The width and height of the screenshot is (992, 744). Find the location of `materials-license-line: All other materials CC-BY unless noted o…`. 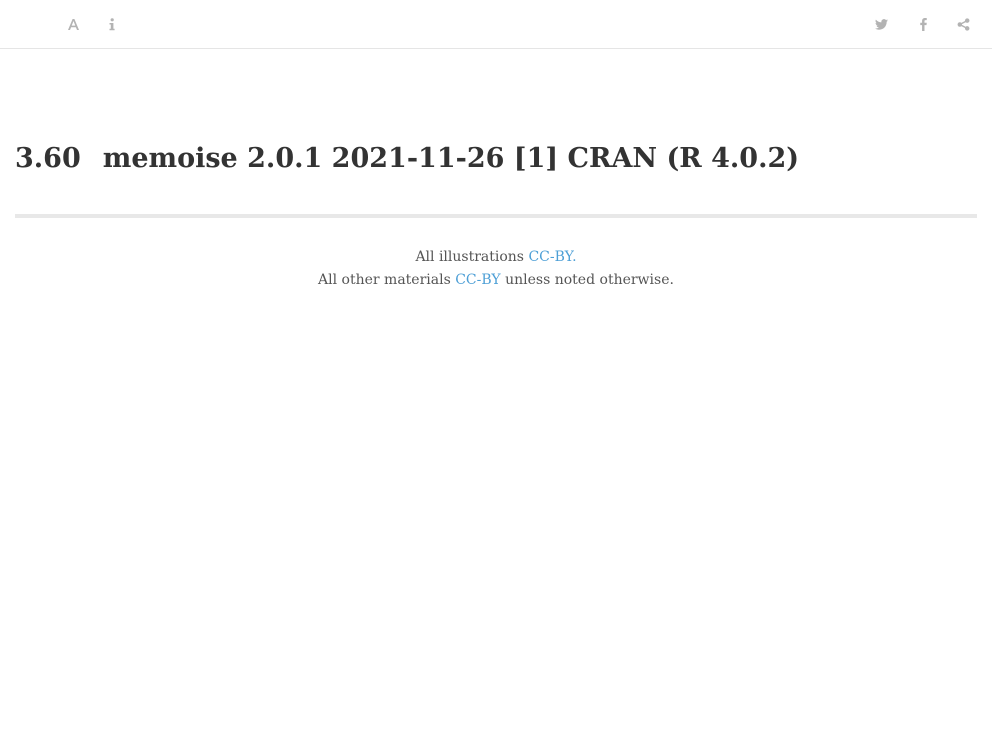

materials-license-line: All other materials CC-BY unless noted o… is located at coordinates (496, 280).